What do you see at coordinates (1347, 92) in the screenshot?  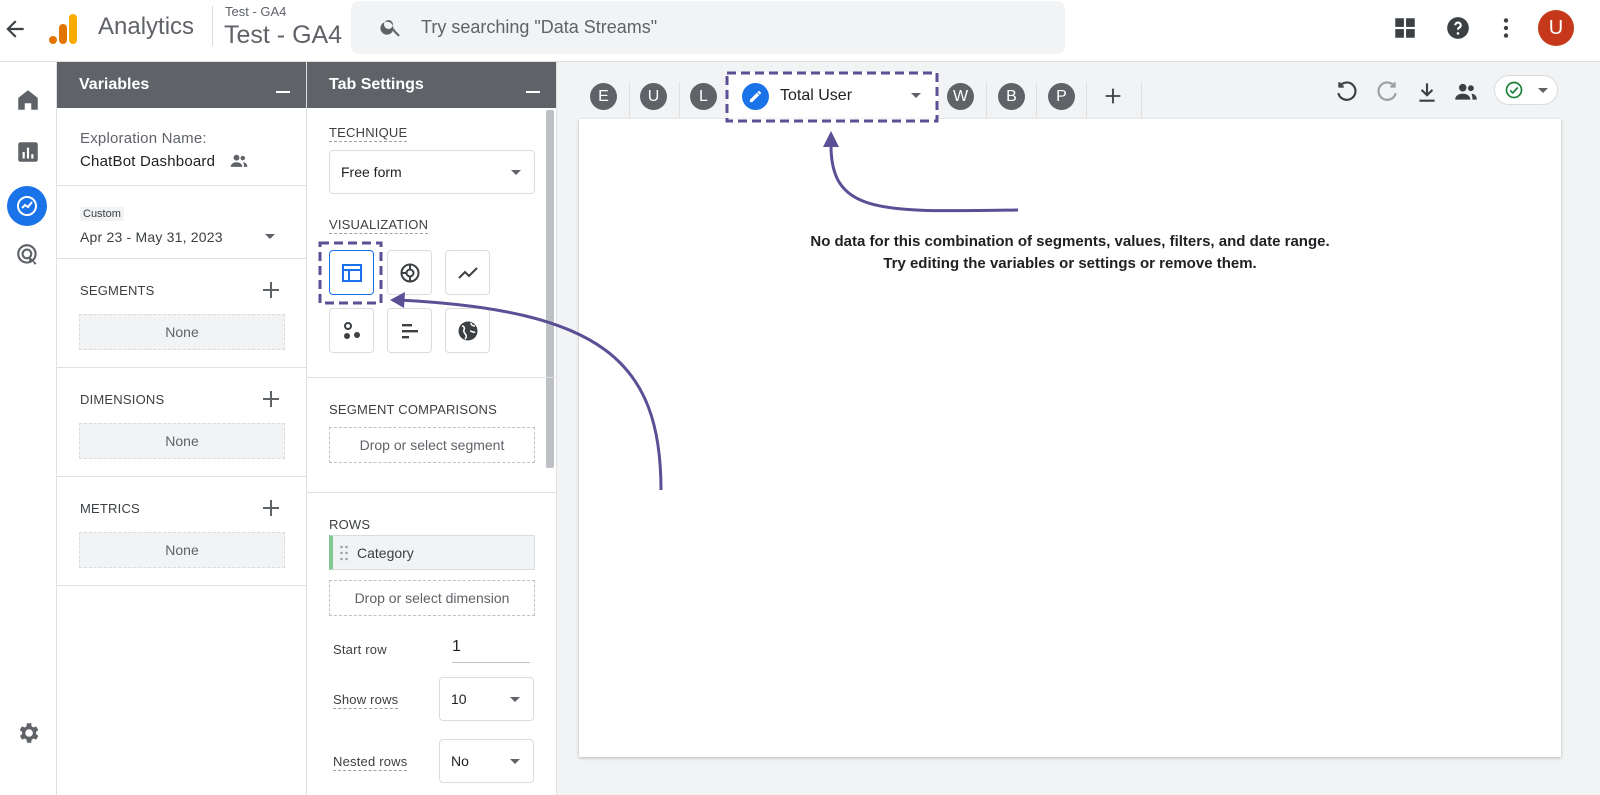 I see `undo-icon` at bounding box center [1347, 92].